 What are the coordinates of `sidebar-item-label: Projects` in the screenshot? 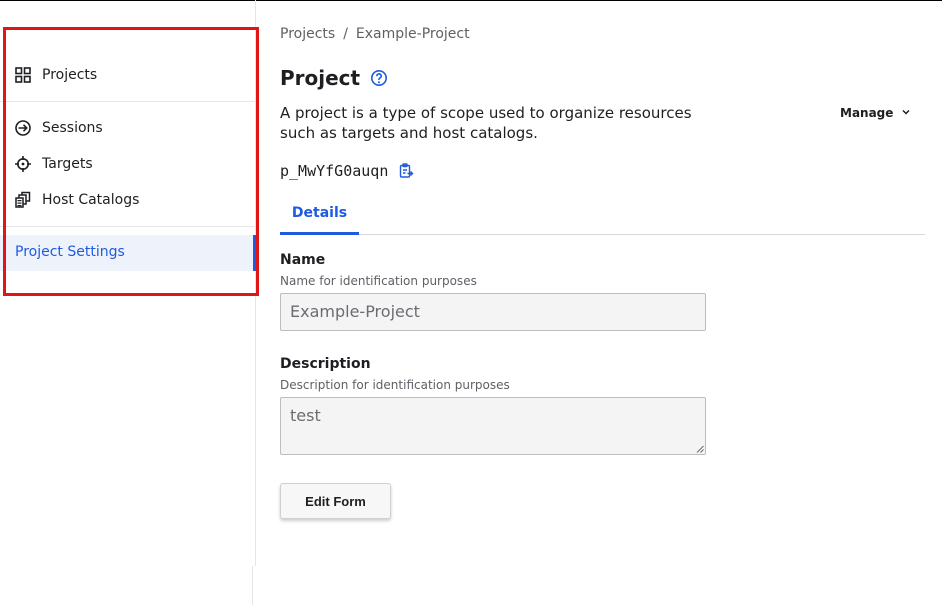 It's located at (70, 75).